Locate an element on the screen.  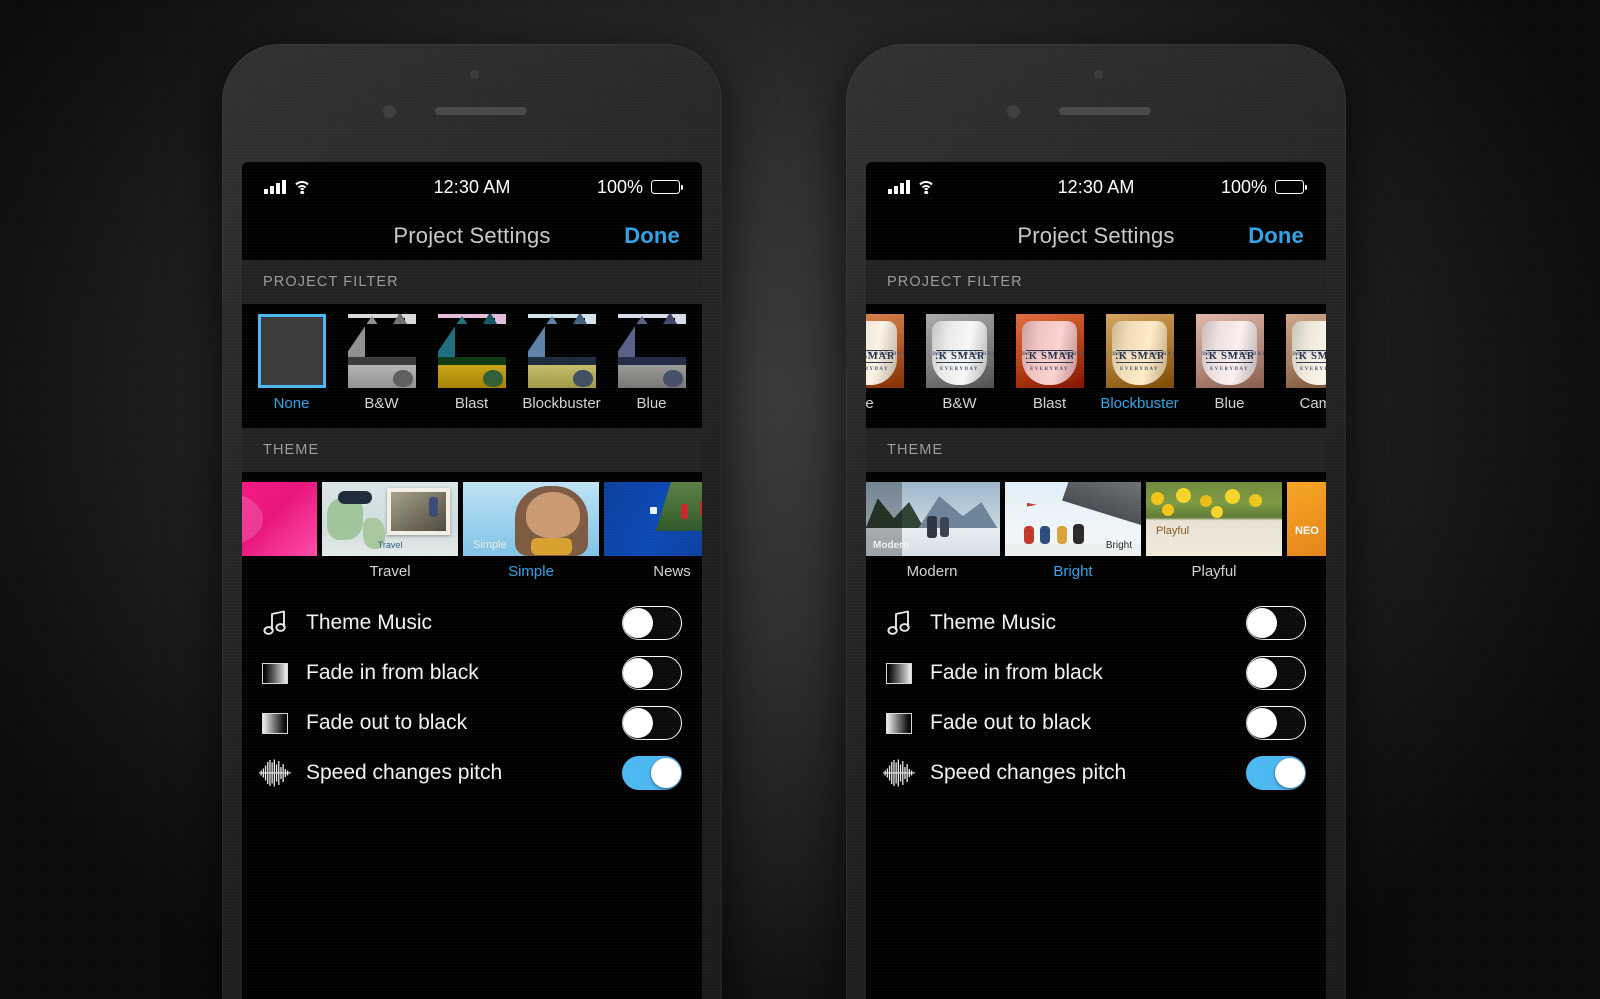
theme-section-header: THEME is located at coordinates (472, 450).